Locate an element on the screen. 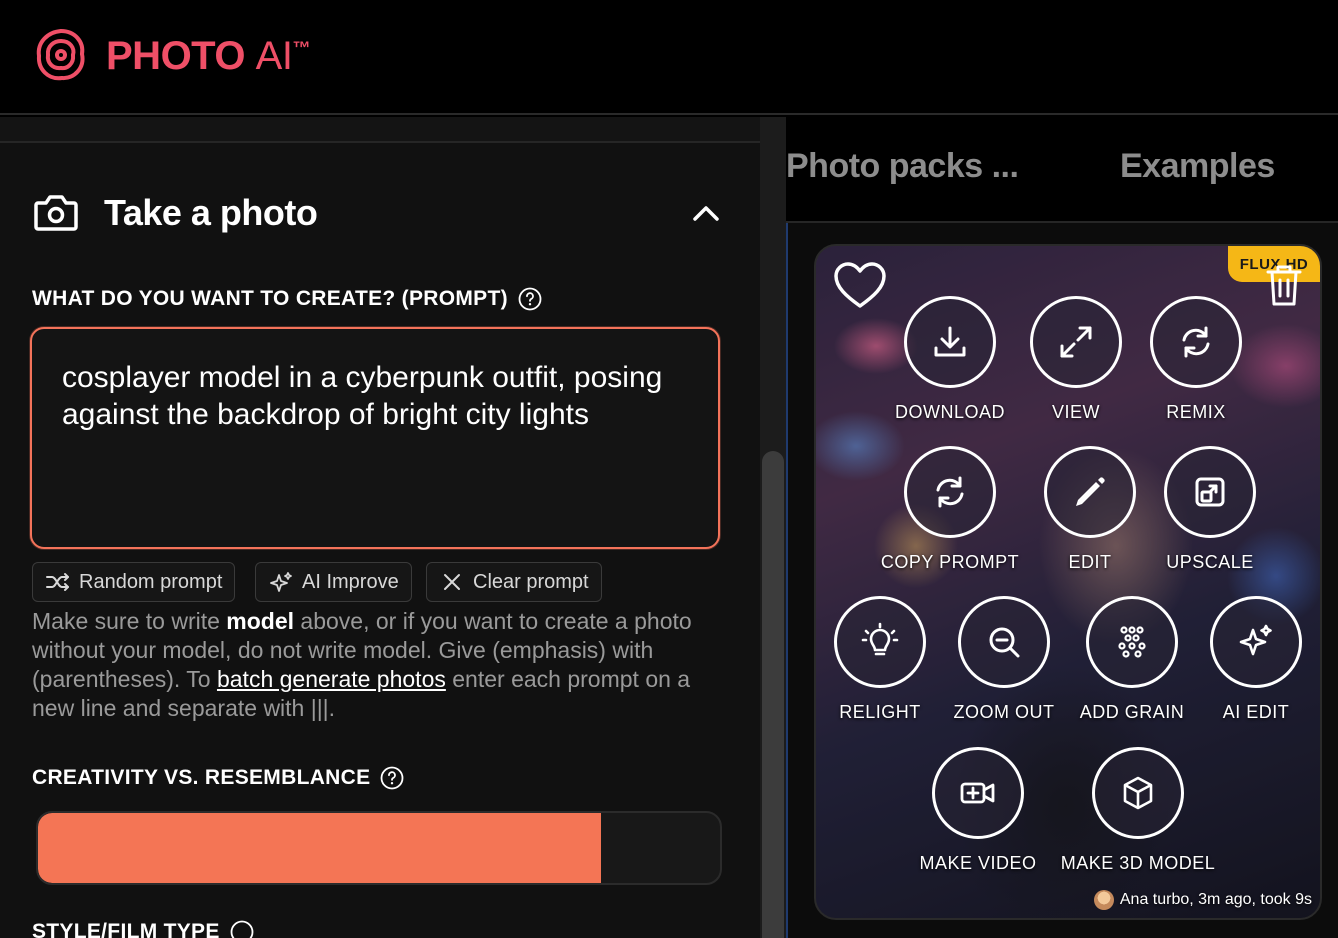 The width and height of the screenshot is (1338, 938). clear-prompt-label: Clear prompt is located at coordinates (531, 581).